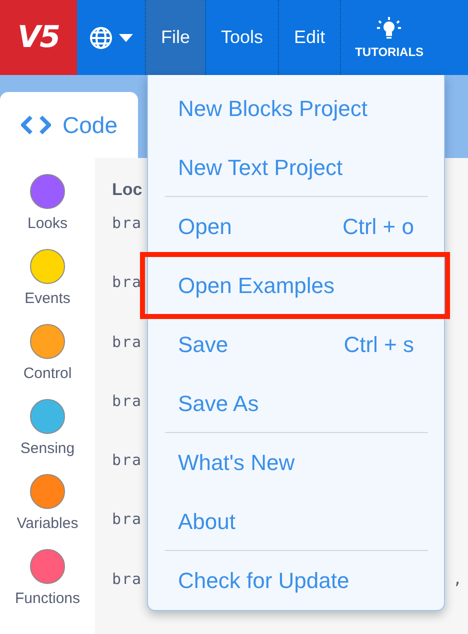 This screenshot has height=634, width=468. Describe the element at coordinates (38, 37) in the screenshot. I see `logo: V5` at that location.